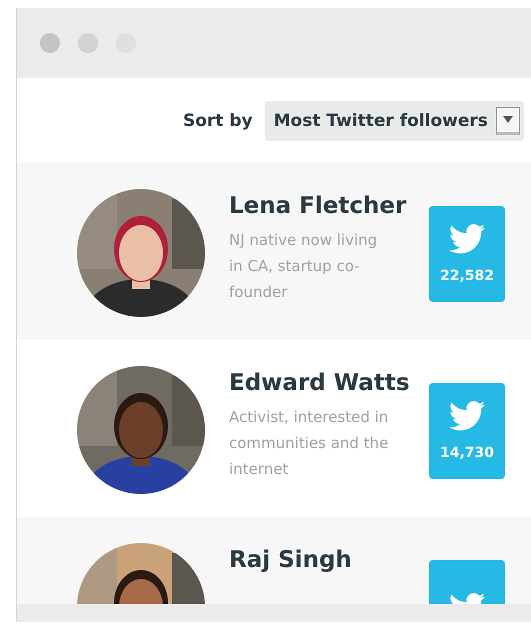 Image resolution: width=531 pixels, height=624 pixels. I want to click on person-name: Raj Singh, so click(291, 560).